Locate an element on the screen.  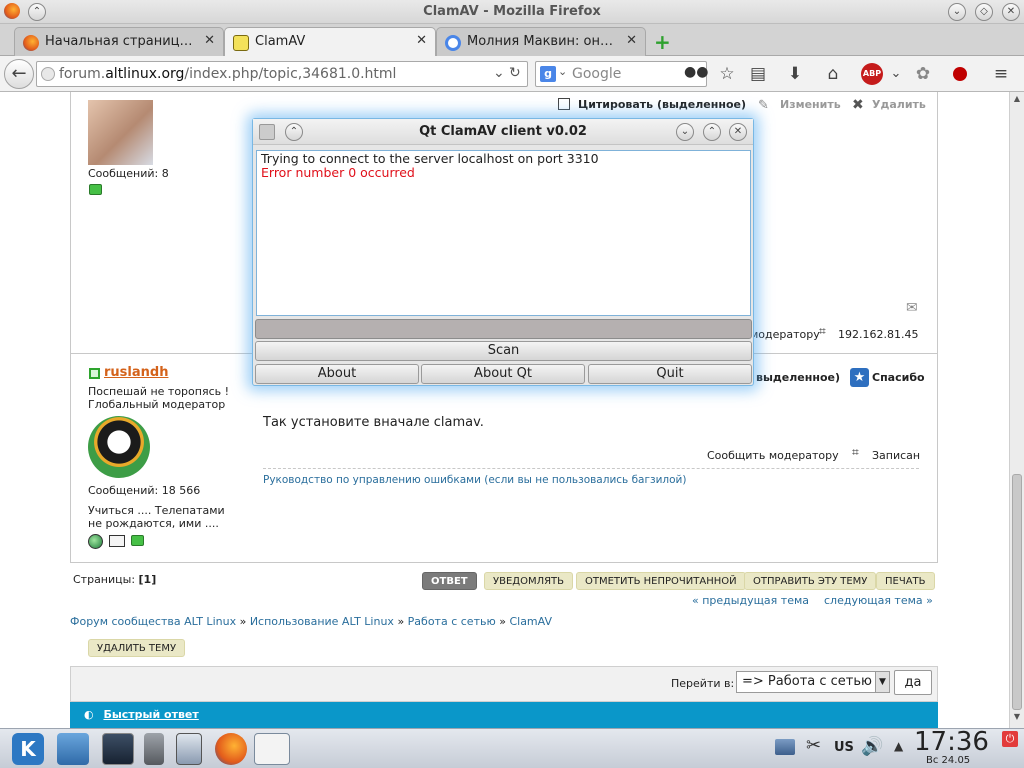
volume-icon: 🔊 is located at coordinates (872, 746).